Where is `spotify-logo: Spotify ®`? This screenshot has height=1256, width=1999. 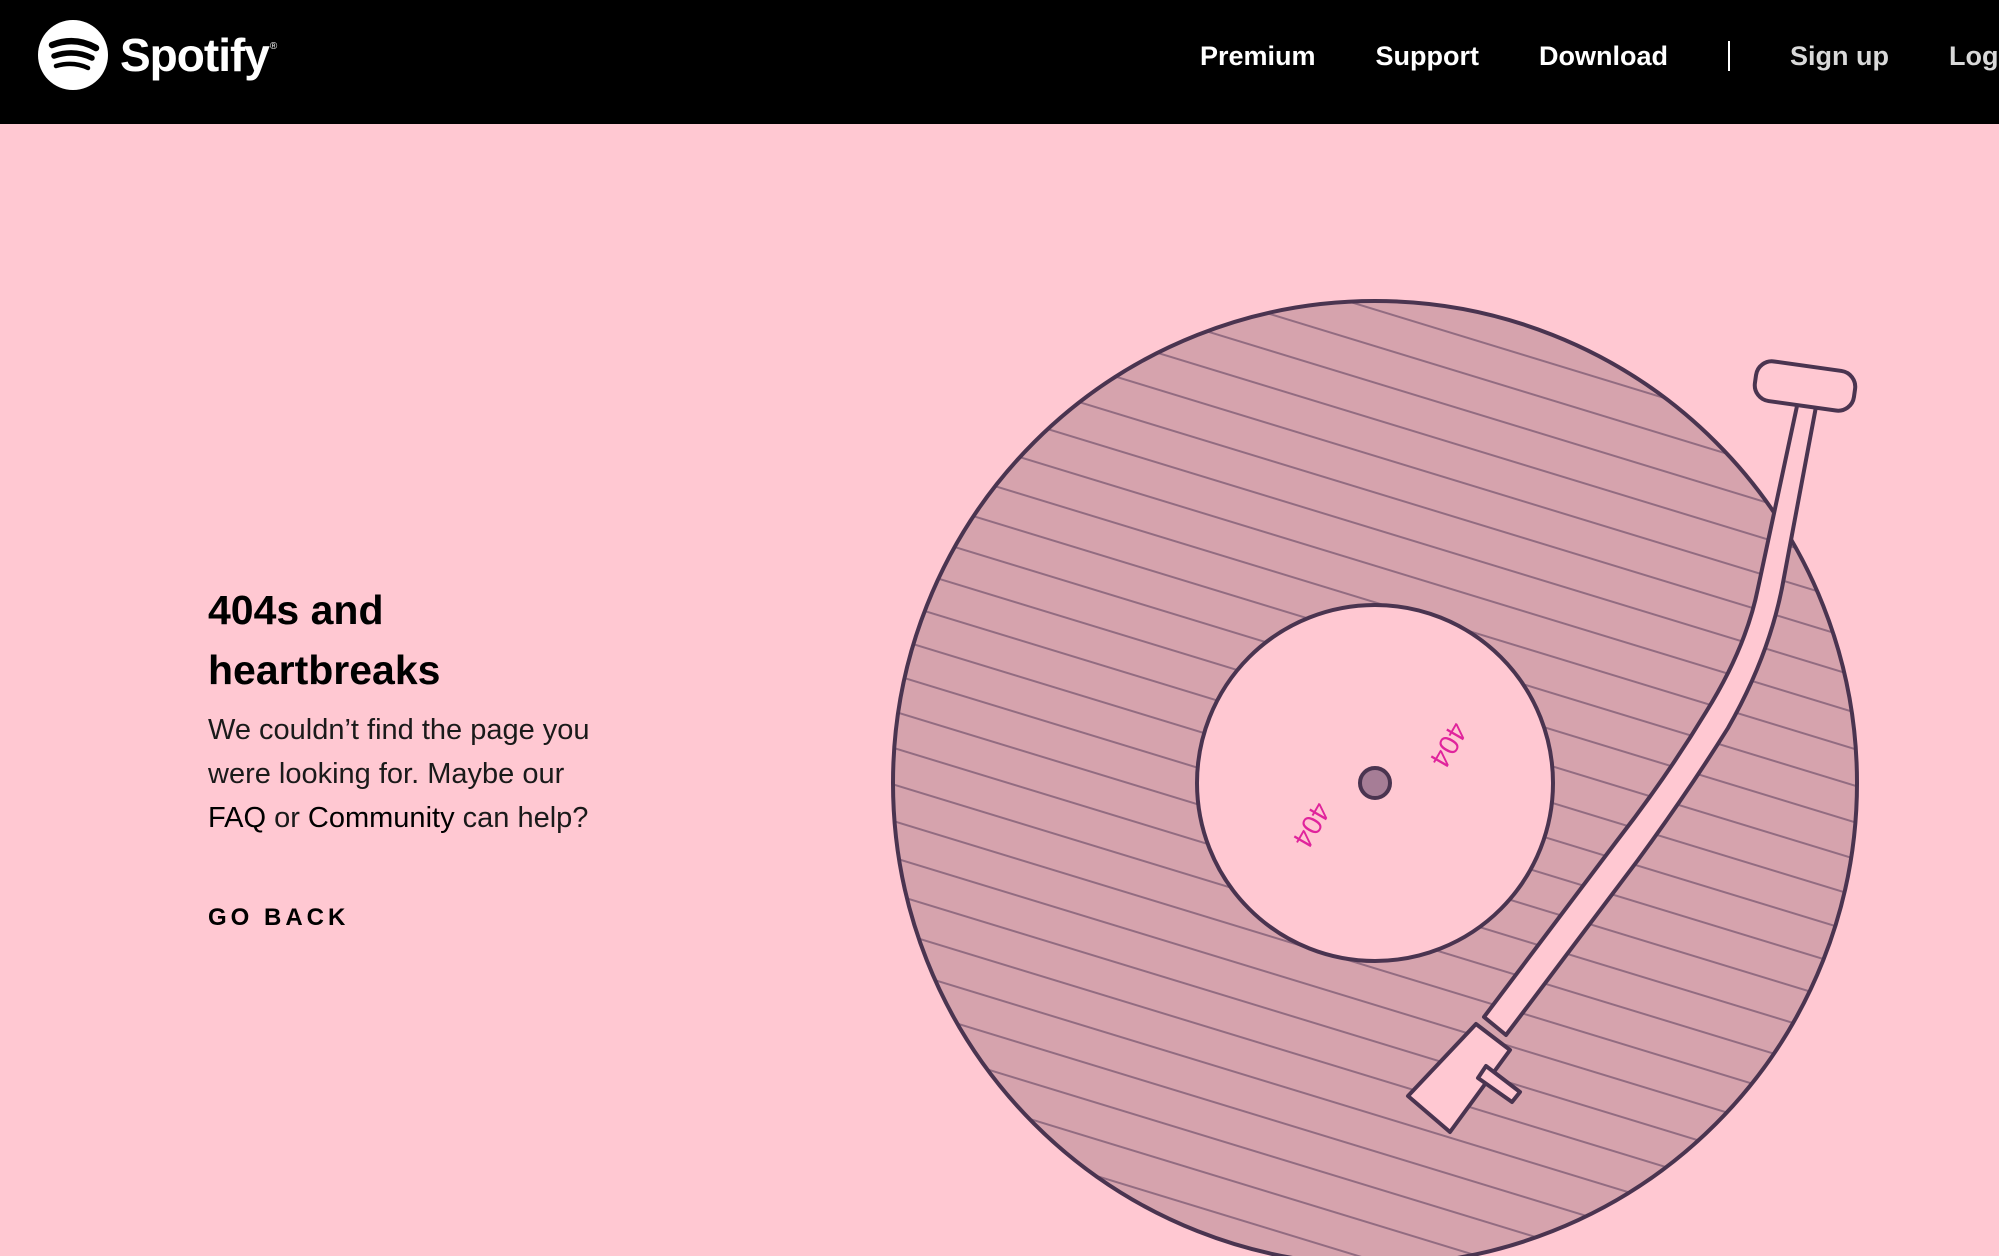
spotify-logo: Spotify ® is located at coordinates (157, 55).